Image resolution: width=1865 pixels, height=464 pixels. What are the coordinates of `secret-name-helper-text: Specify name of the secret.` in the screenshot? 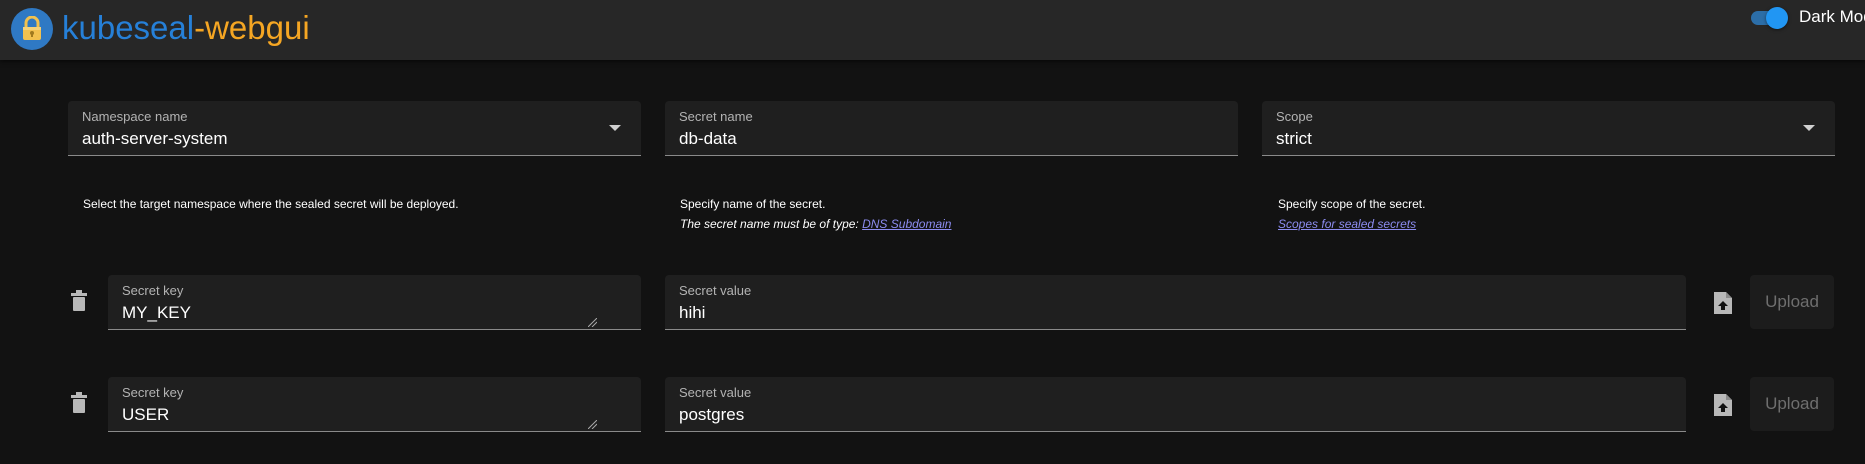 It's located at (753, 204).